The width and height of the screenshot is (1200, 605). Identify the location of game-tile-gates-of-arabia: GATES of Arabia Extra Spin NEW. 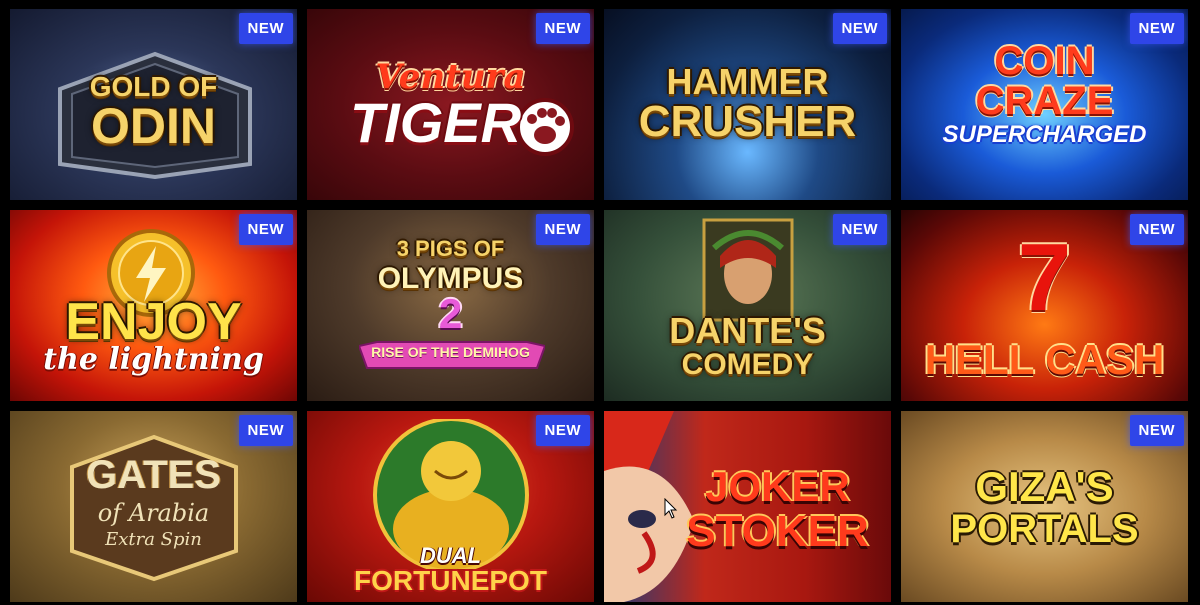
(153, 506).